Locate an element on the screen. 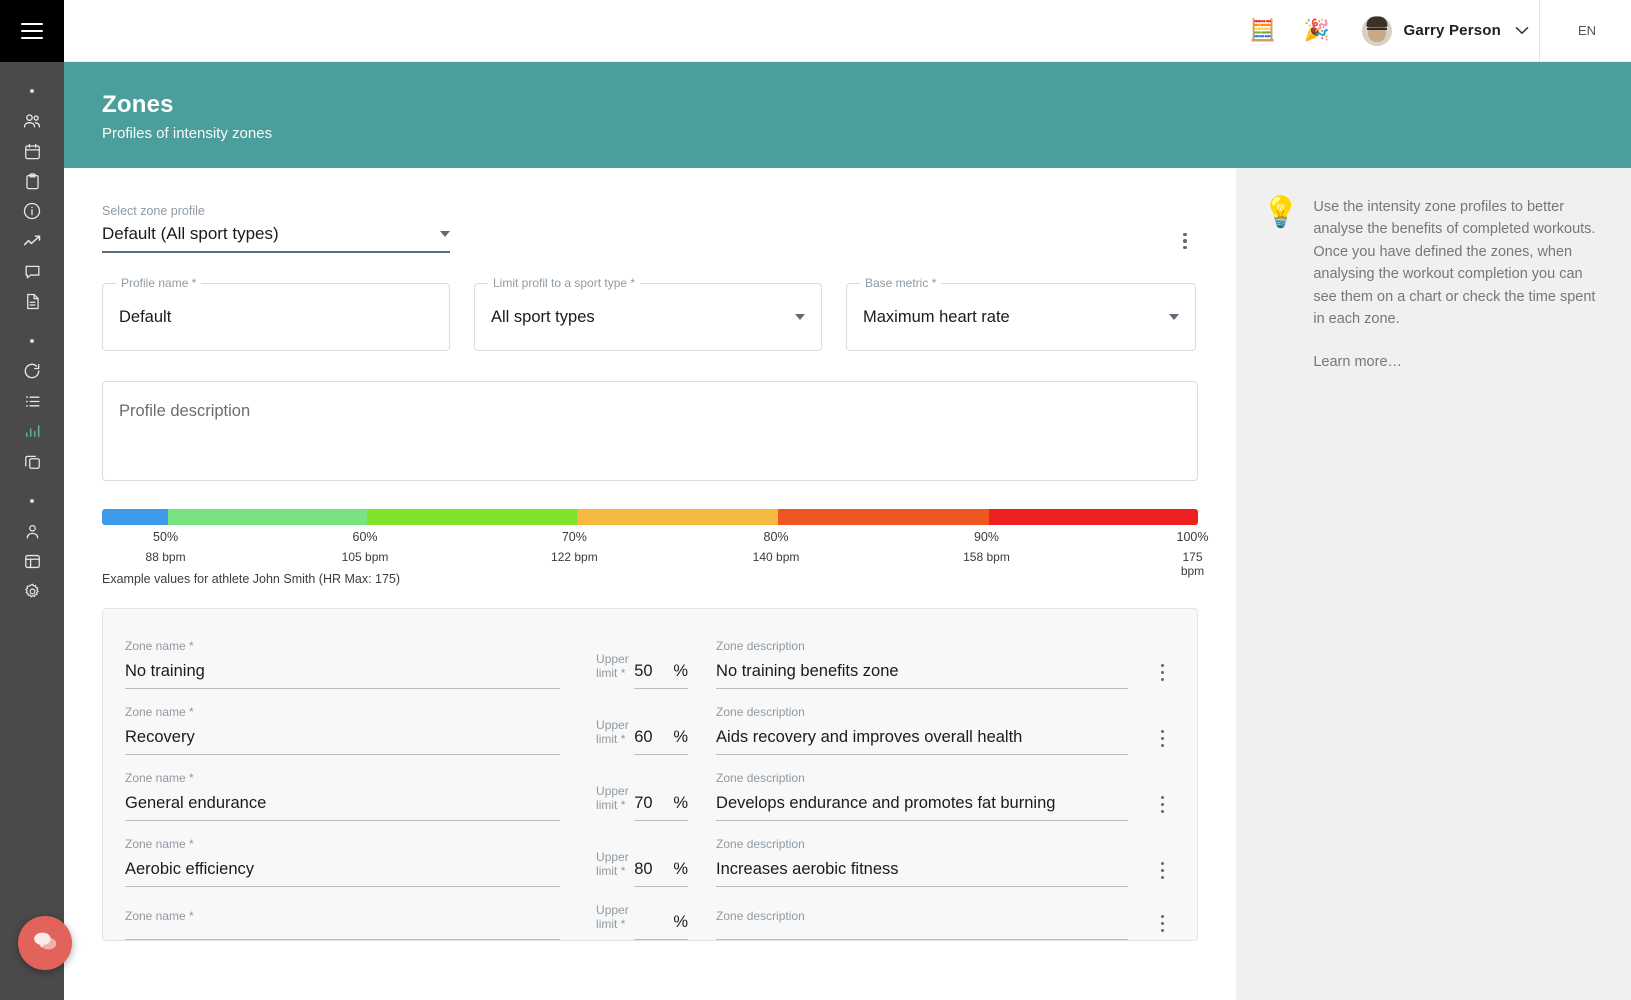 The height and width of the screenshot is (1000, 1631). zone-name-cell: Zone name * is located at coordinates (343, 924).